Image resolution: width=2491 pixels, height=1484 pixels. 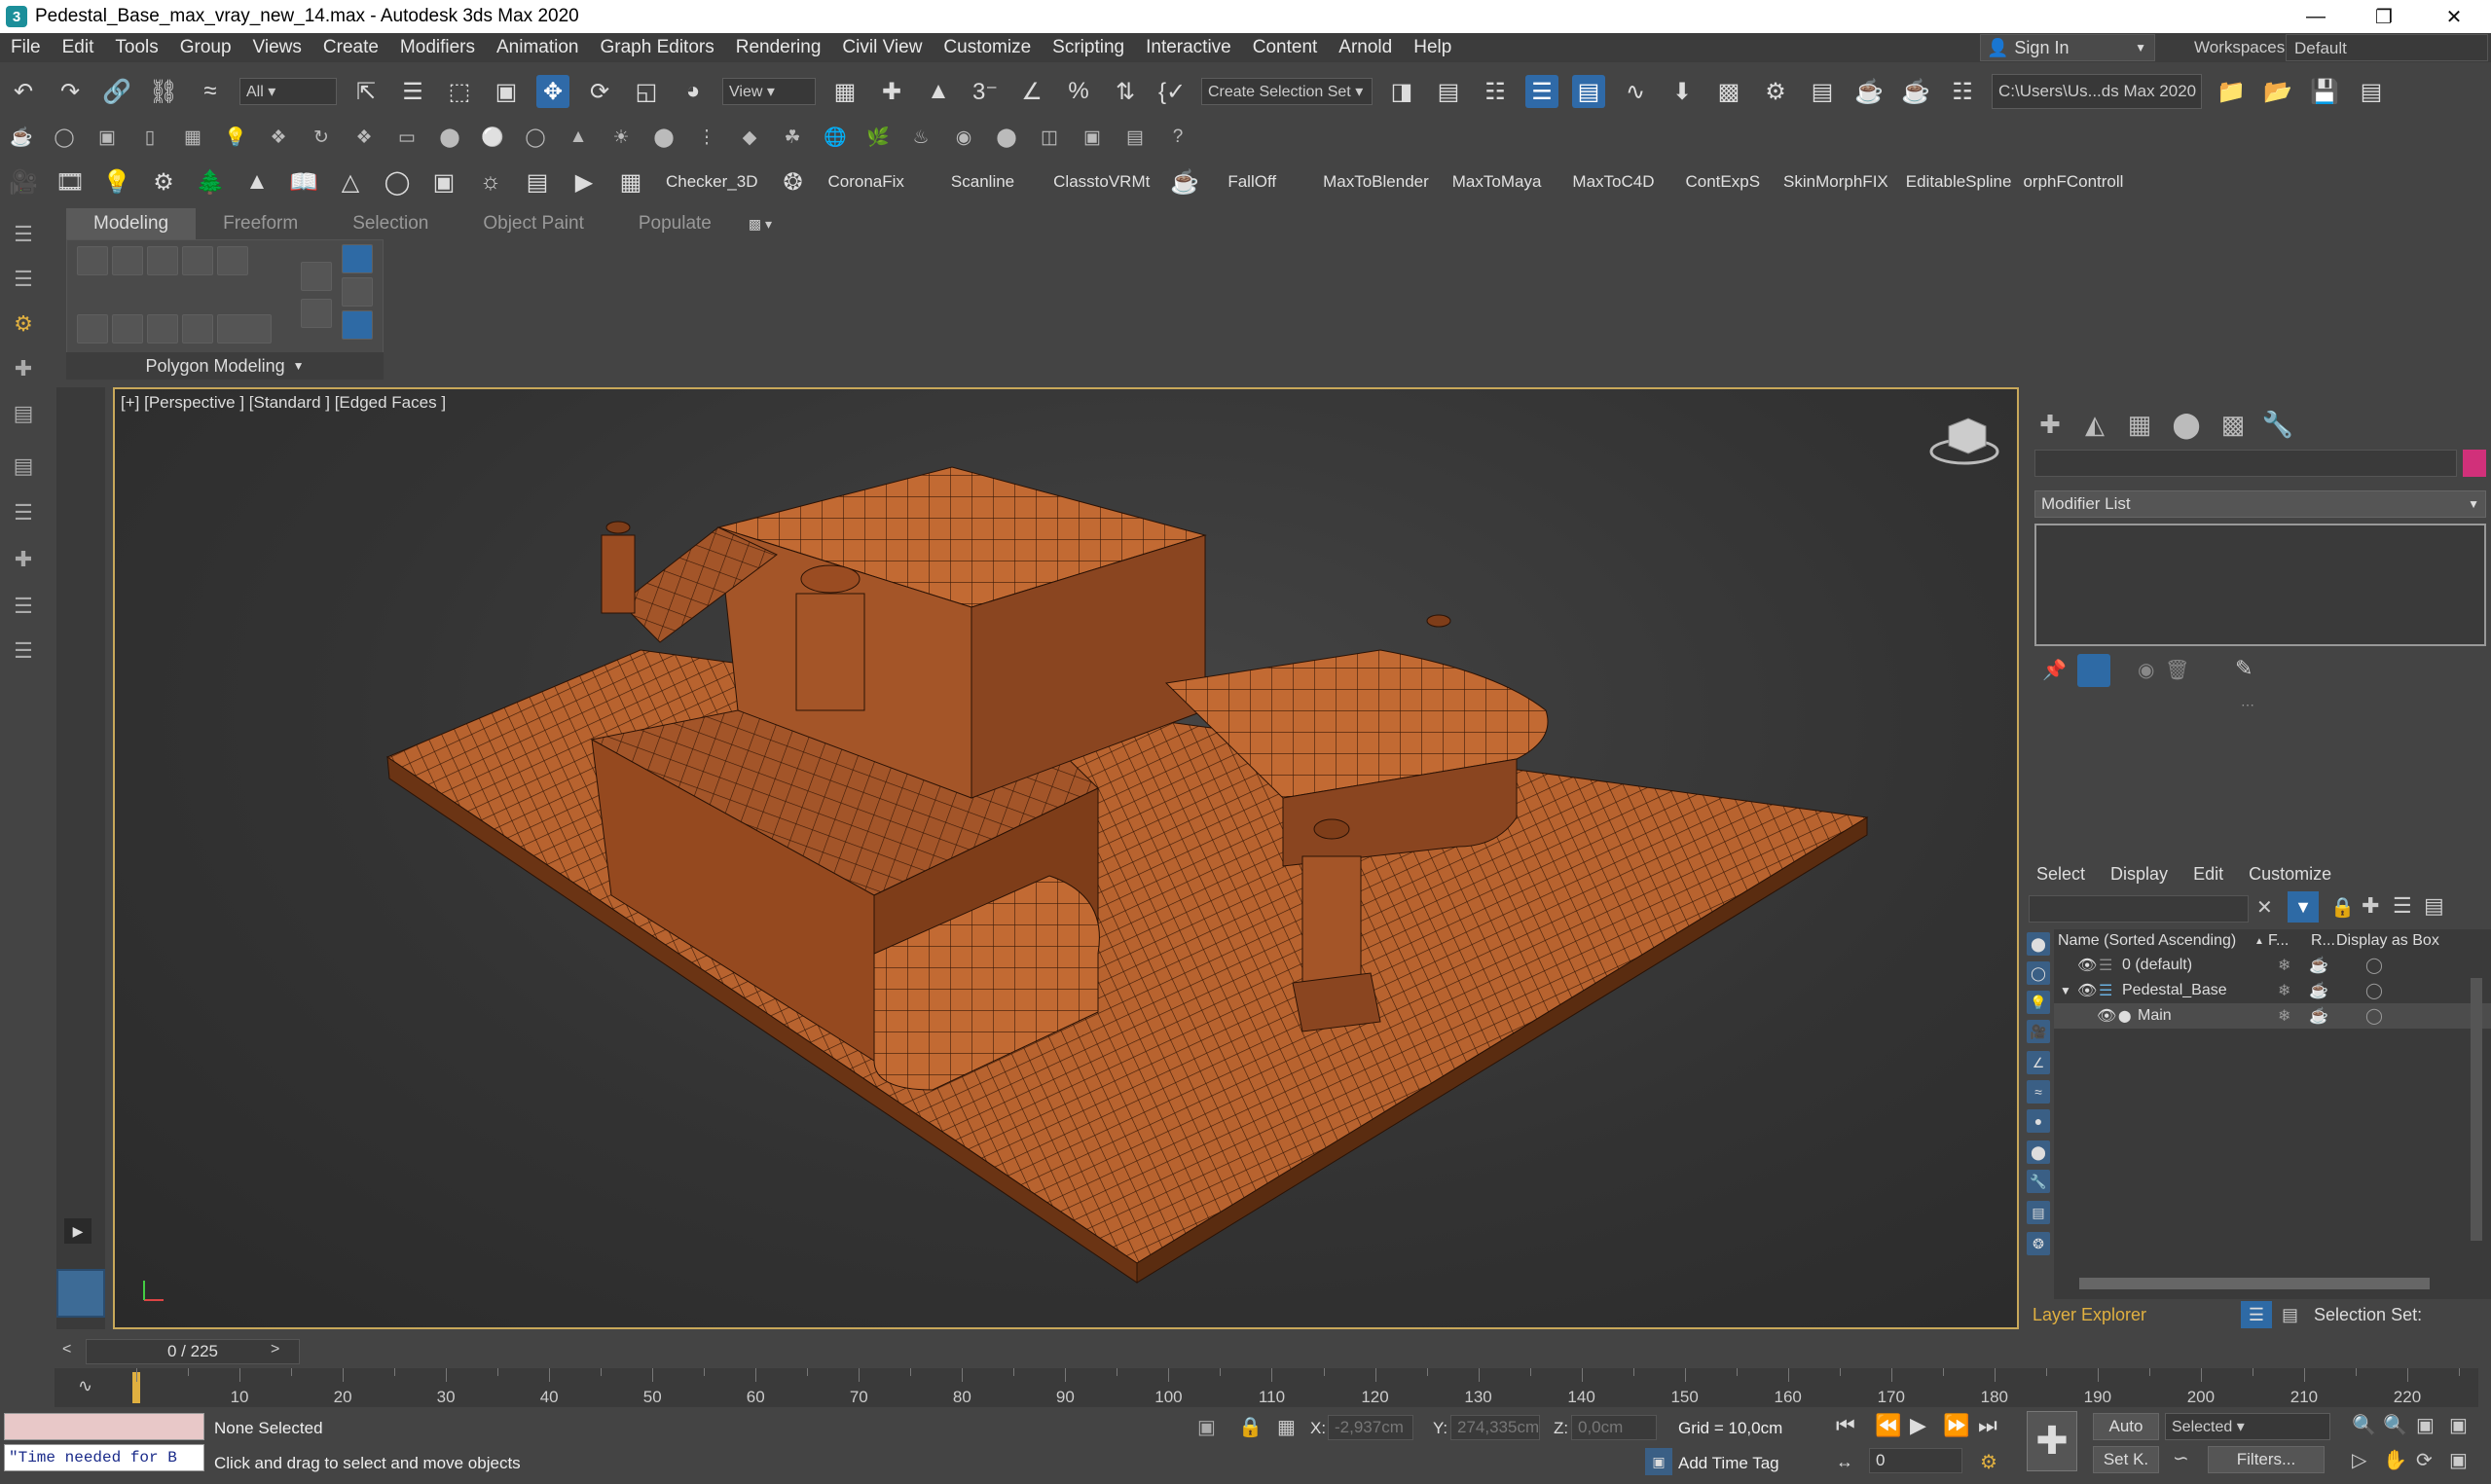 I want to click on configure-sets-icon: ✎, so click(x=2244, y=668).